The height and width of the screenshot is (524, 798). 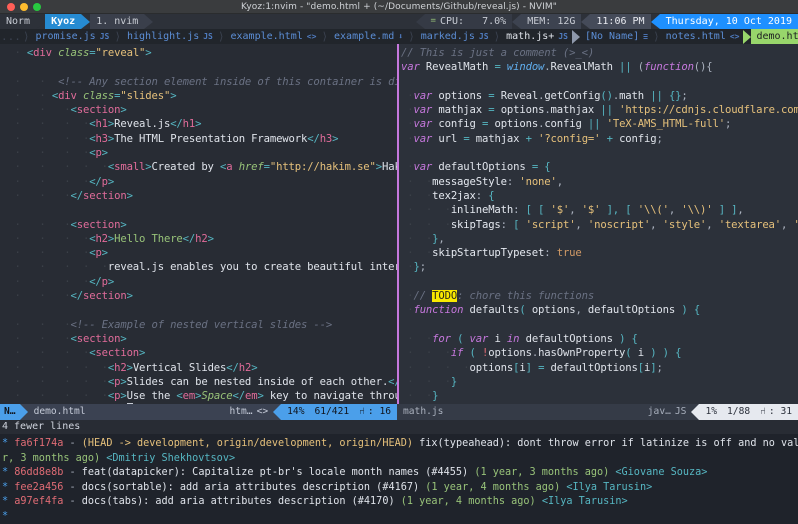 What do you see at coordinates (517, 21) in the screenshot?
I see `tmux-sep-mem` at bounding box center [517, 21].